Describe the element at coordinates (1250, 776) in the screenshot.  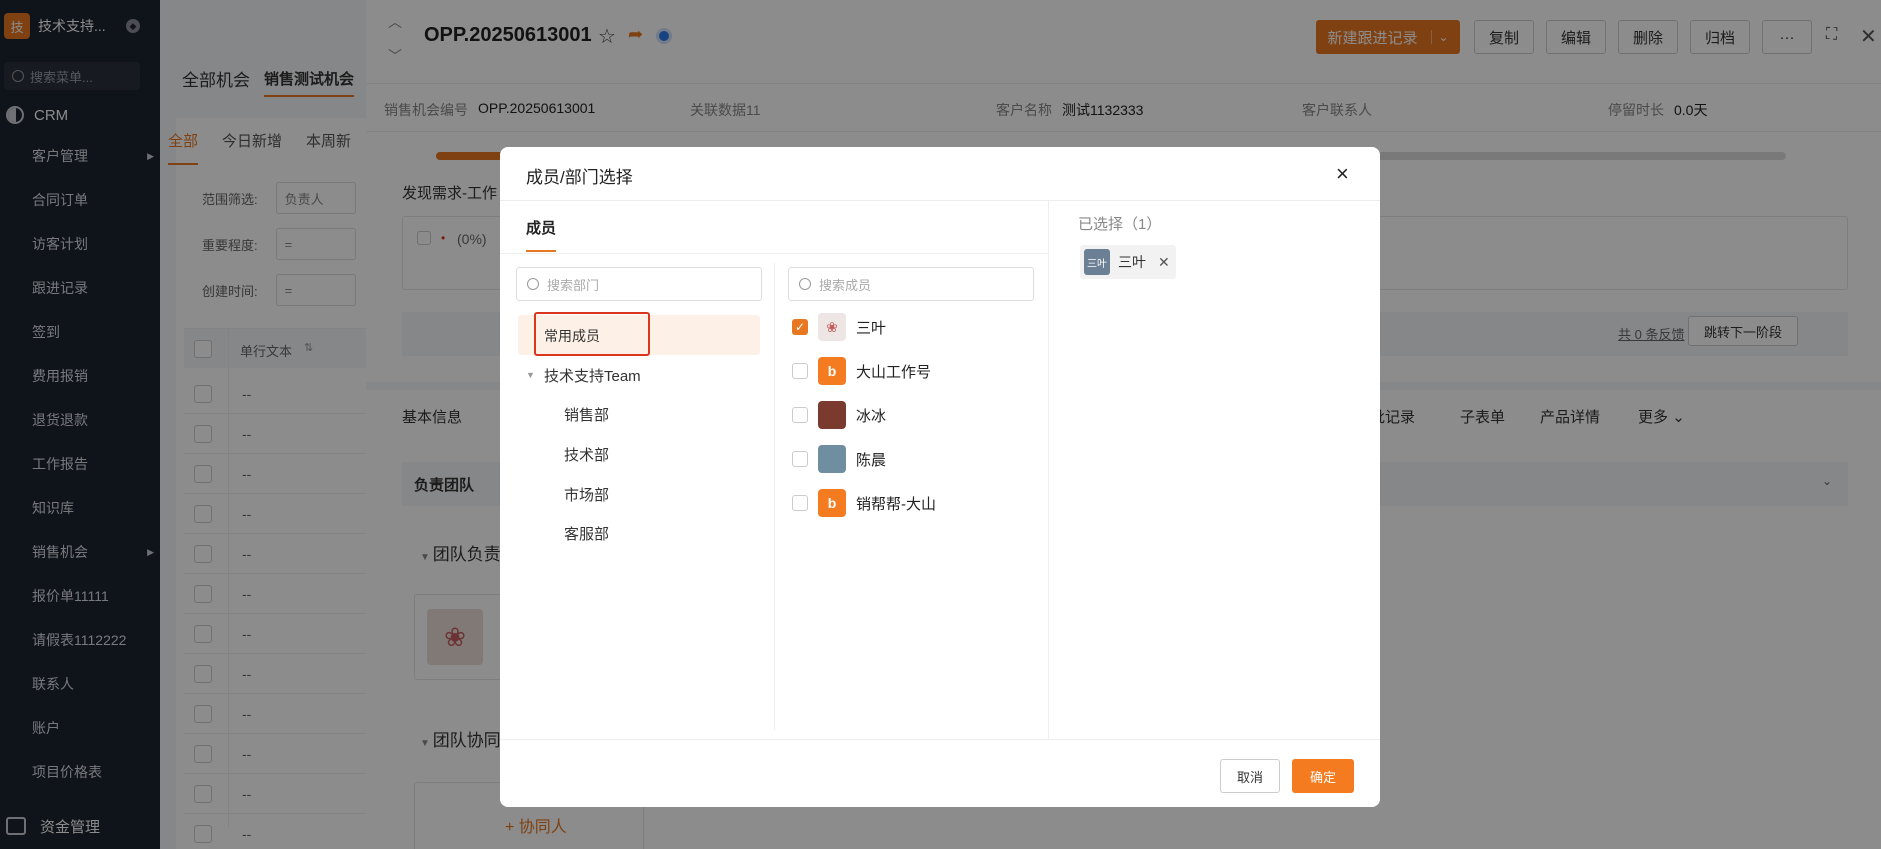
I see `cancel-button: 取消` at that location.